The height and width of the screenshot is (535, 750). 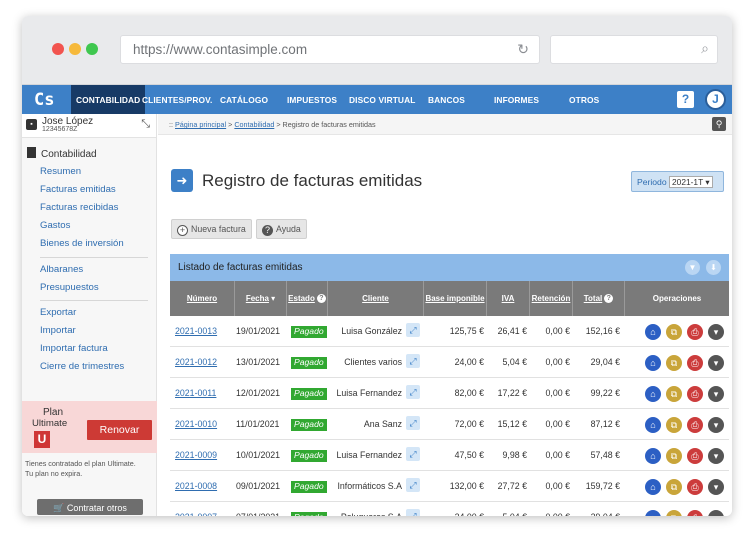 What do you see at coordinates (58, 49) in the screenshot?
I see `close-dot` at bounding box center [58, 49].